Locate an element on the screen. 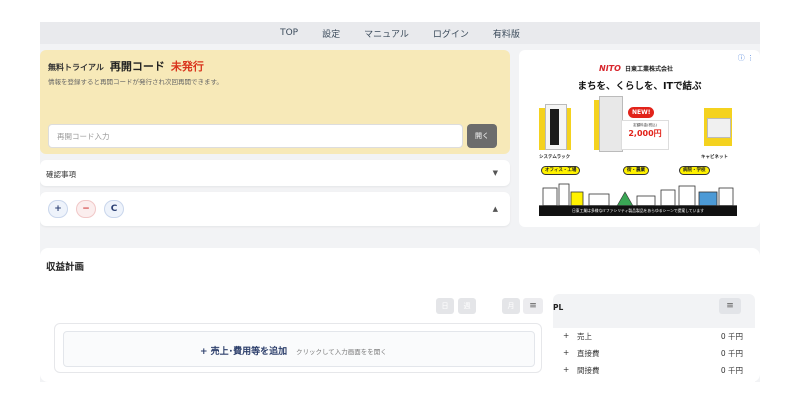  tools-accordion: + − C ▲ is located at coordinates (275, 209).